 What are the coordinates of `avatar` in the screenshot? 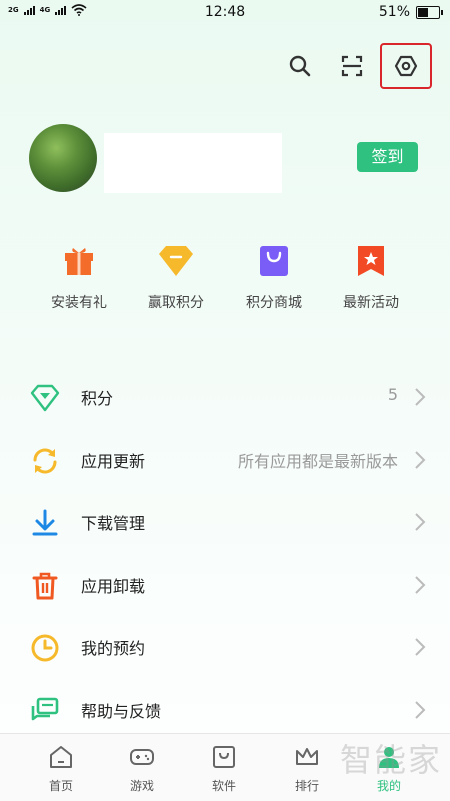 It's located at (63, 158).